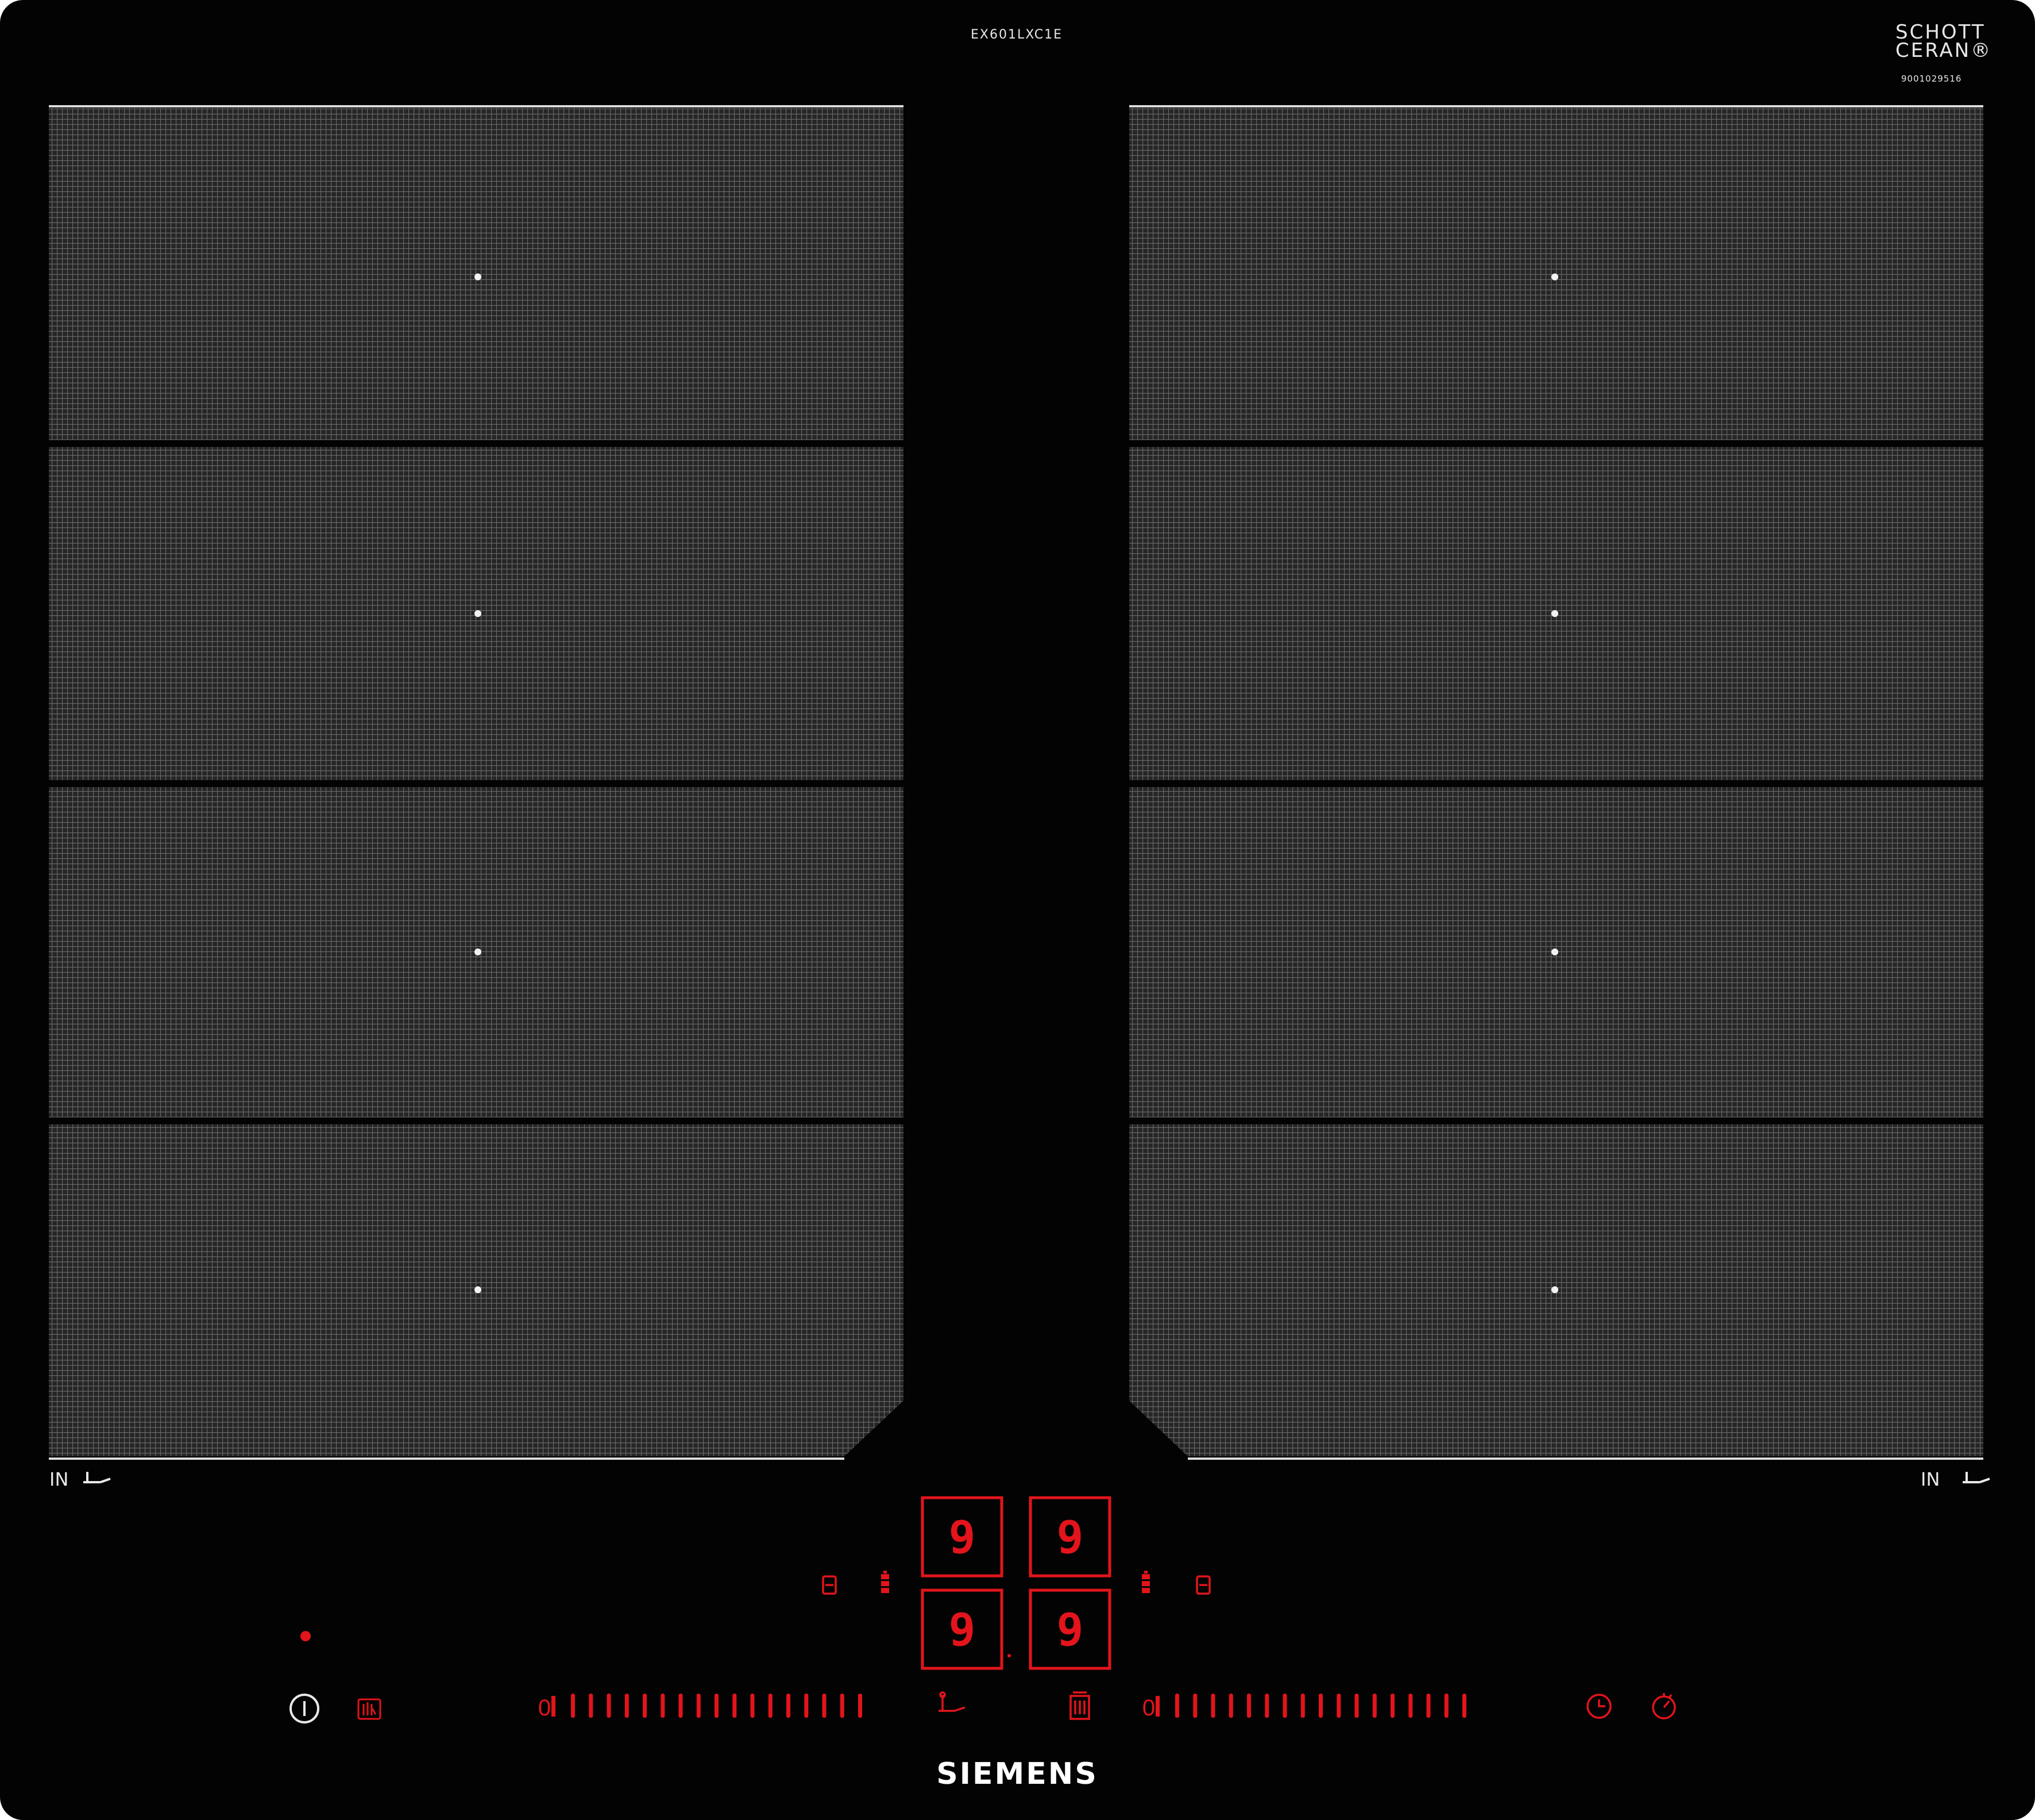 The image size is (2035, 1820). What do you see at coordinates (1932, 79) in the screenshot?
I see `serial-number: 9001029516` at bounding box center [1932, 79].